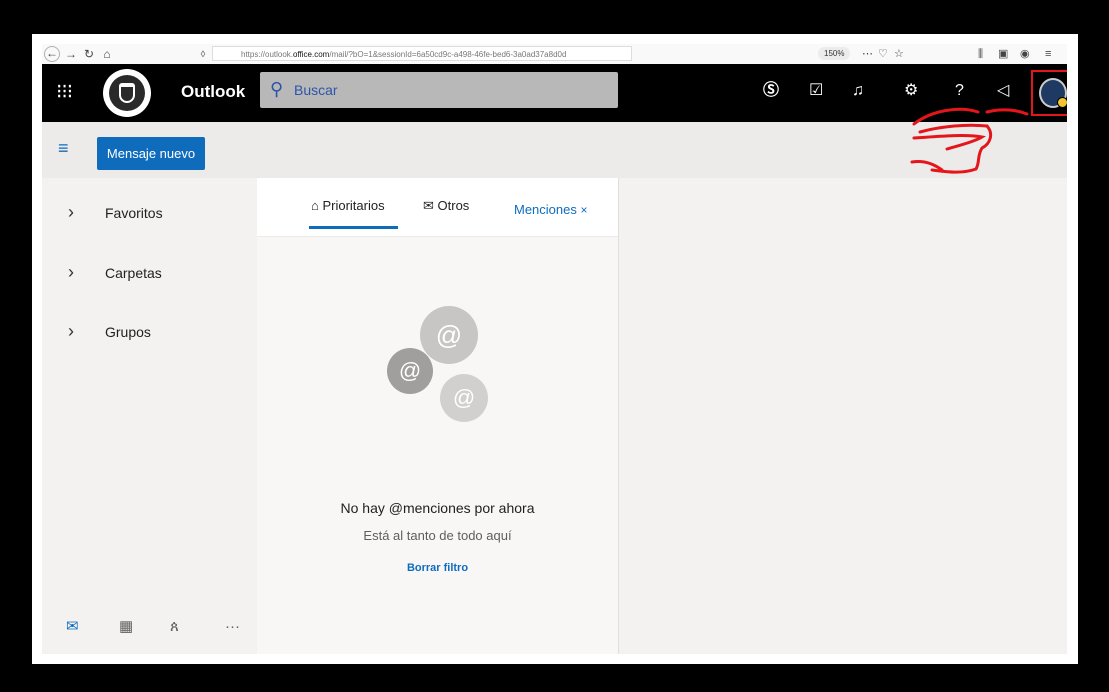  I want to click on pointing-hand-annotation, so click(969, 140).